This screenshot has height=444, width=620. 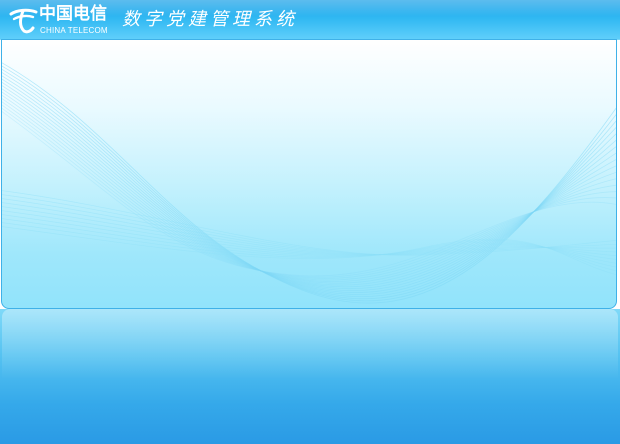 I want to click on header-bar: 中国电信 CHINA TELECOM 数字党建管理系统, so click(x=310, y=20).